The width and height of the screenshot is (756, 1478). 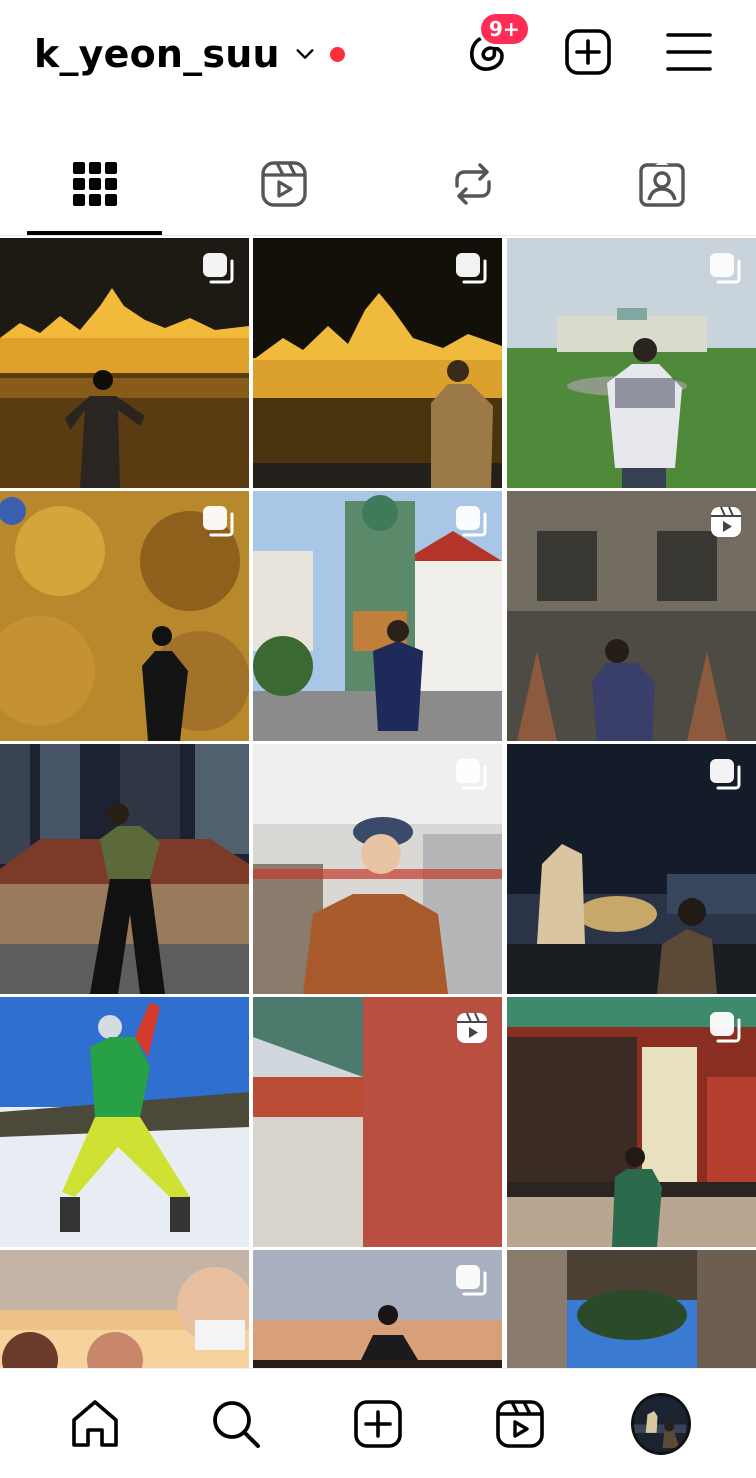 What do you see at coordinates (689, 52) in the screenshot?
I see `menu-icon` at bounding box center [689, 52].